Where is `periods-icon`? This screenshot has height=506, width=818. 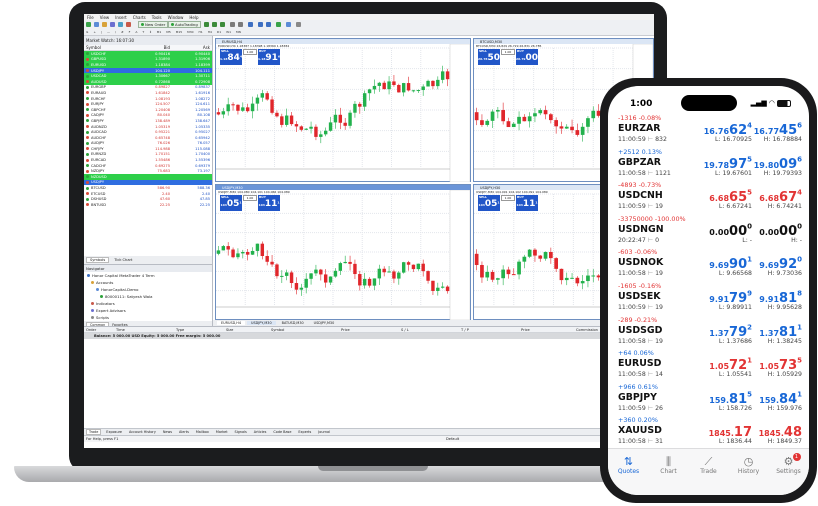
periods-icon is located at coordinates (288, 24).